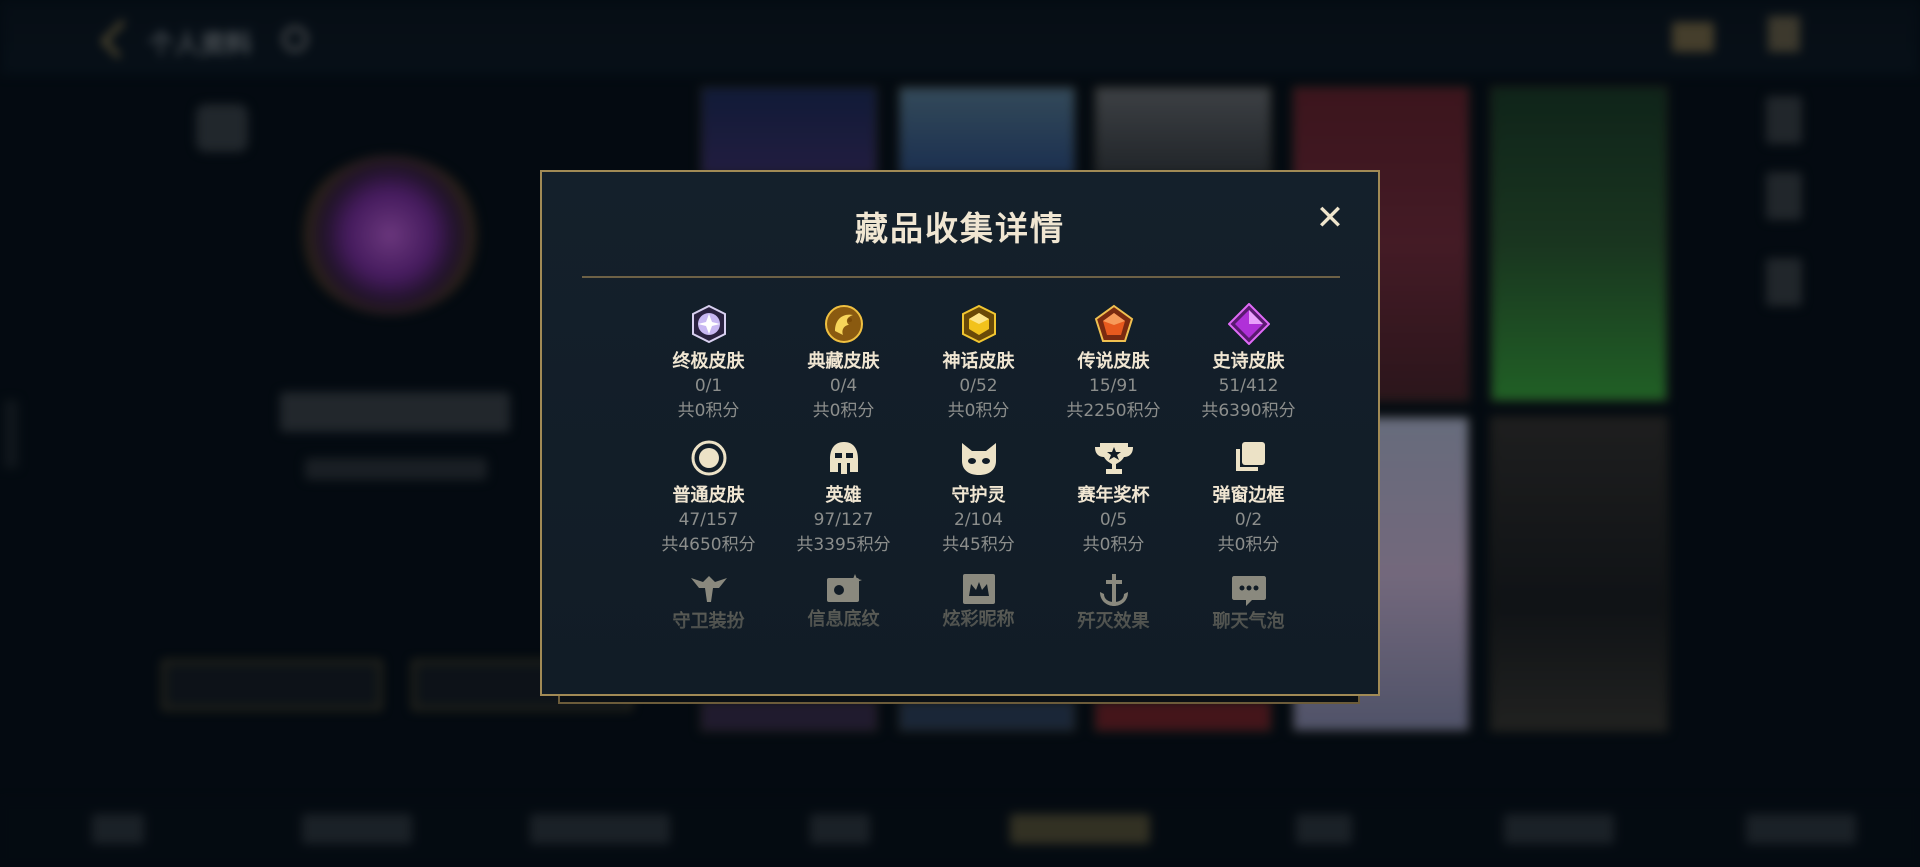  What do you see at coordinates (978, 619) in the screenshot?
I see `item-label: 炫彩昵称` at bounding box center [978, 619].